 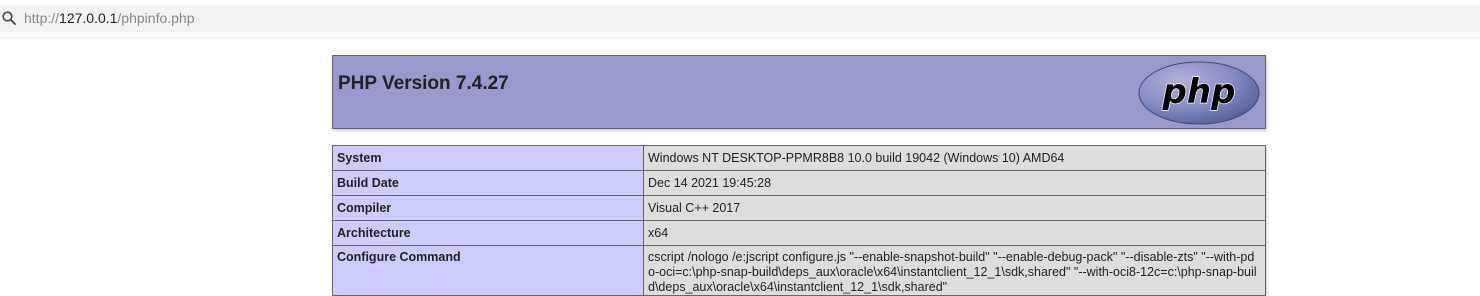 I want to click on row-value: Visual C++ 2017, so click(x=954, y=208).